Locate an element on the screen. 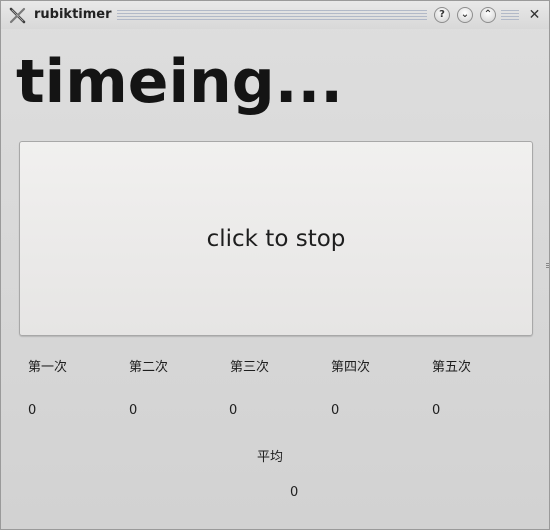 The image size is (550, 530). trial-2-value: 0 is located at coordinates (133, 410).